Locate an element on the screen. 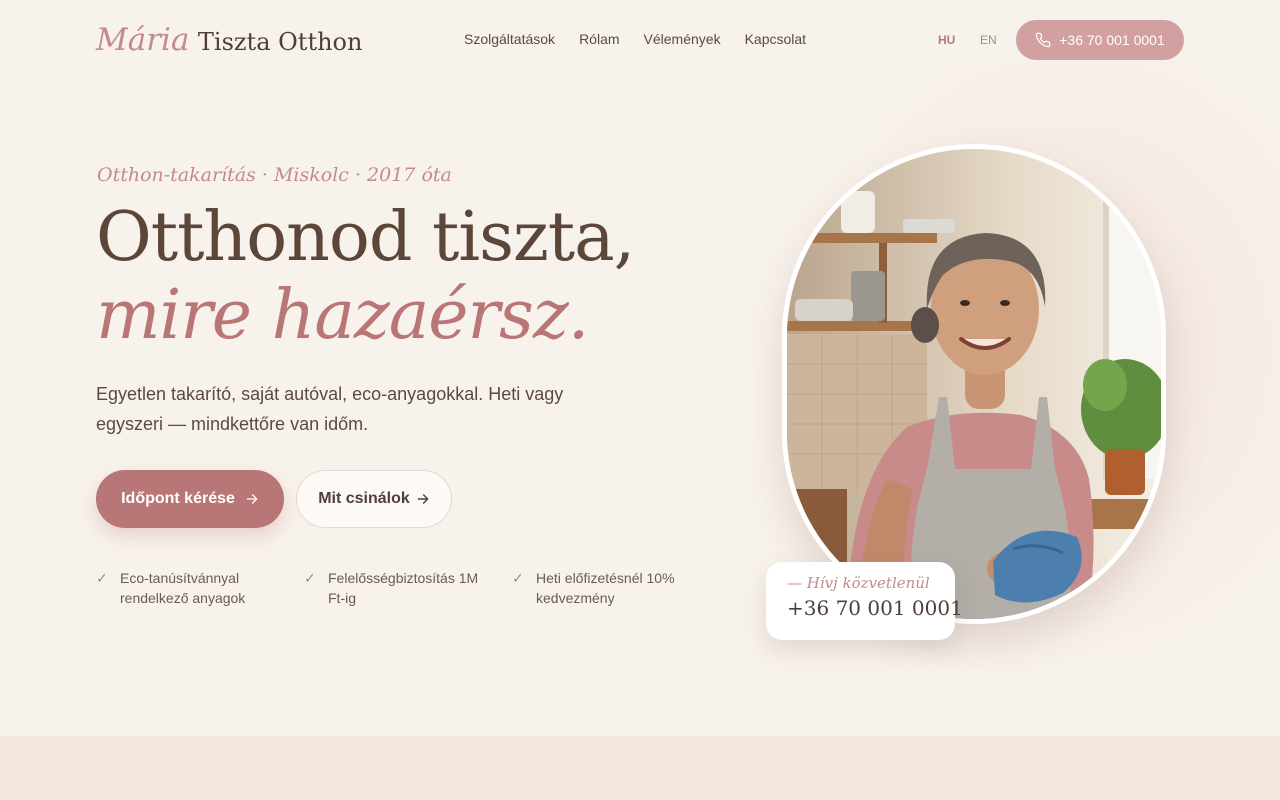  site-logo: Mária Tiszta Otthon is located at coordinates (229, 40).